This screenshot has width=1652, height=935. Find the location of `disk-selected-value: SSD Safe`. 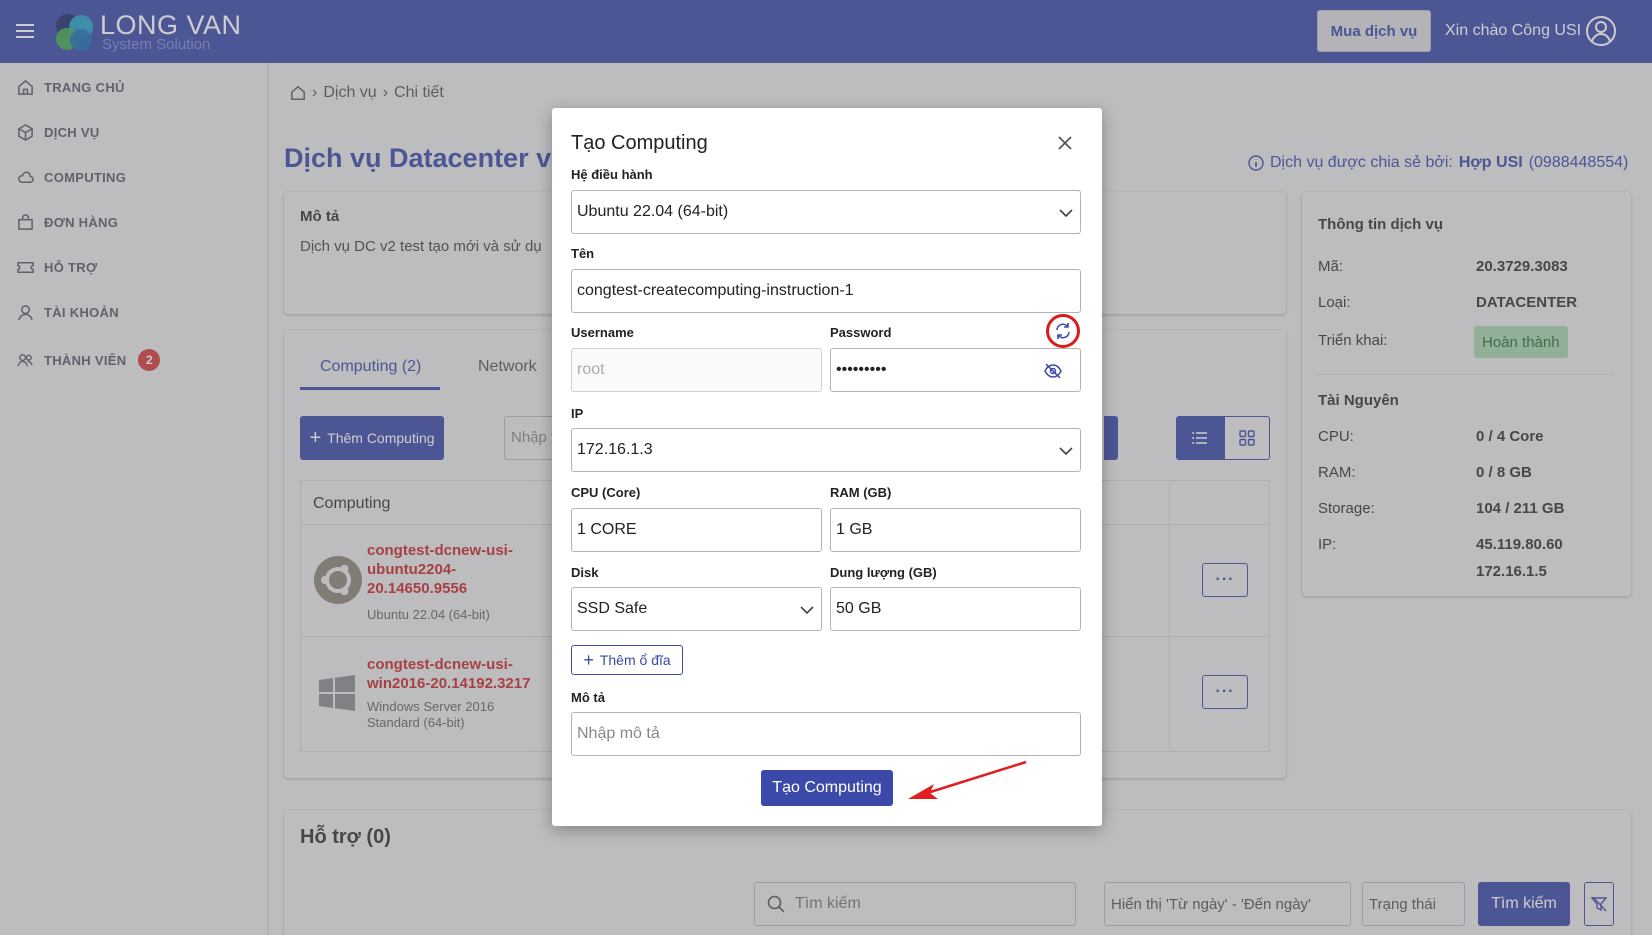

disk-selected-value: SSD Safe is located at coordinates (612, 608).